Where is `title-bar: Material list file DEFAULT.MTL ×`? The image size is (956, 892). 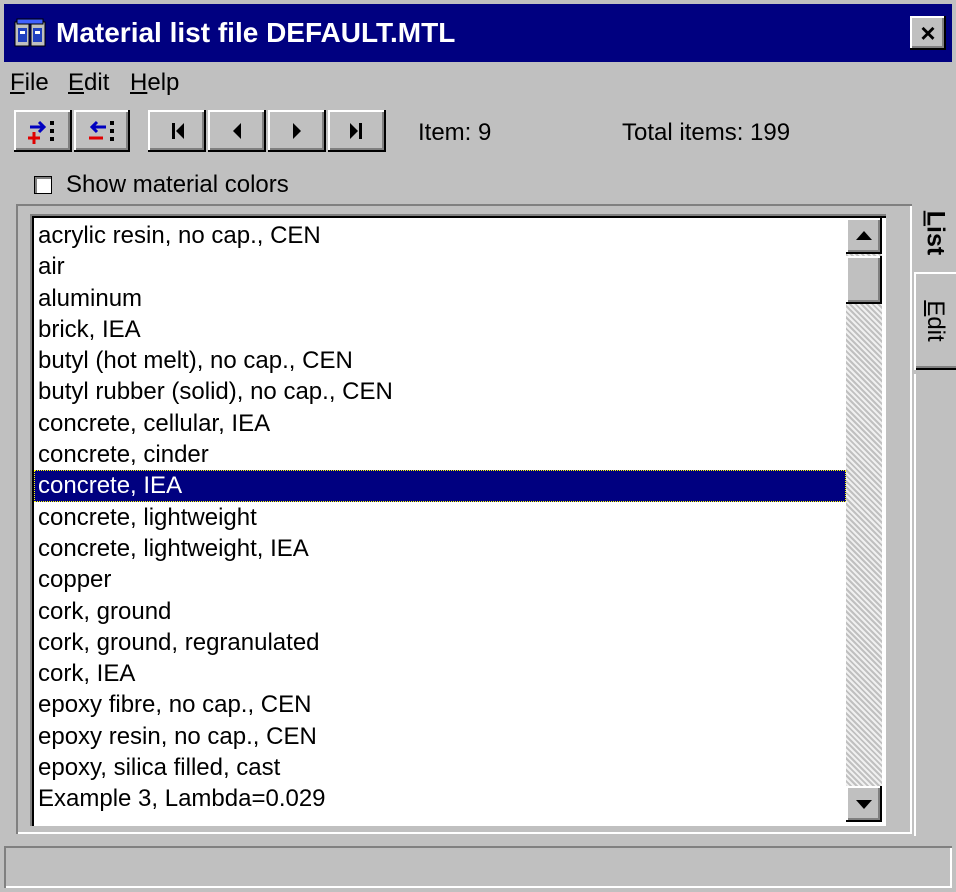
title-bar: Material list file DEFAULT.MTL × is located at coordinates (478, 33).